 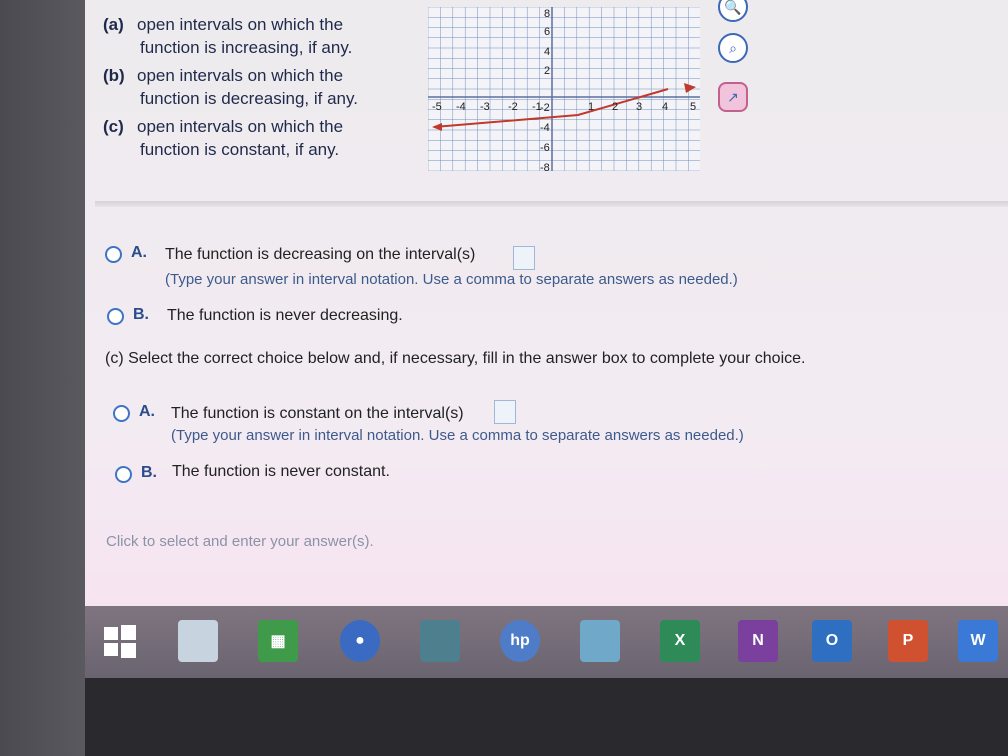 What do you see at coordinates (832, 641) in the screenshot?
I see `outlook-icon: O` at bounding box center [832, 641].